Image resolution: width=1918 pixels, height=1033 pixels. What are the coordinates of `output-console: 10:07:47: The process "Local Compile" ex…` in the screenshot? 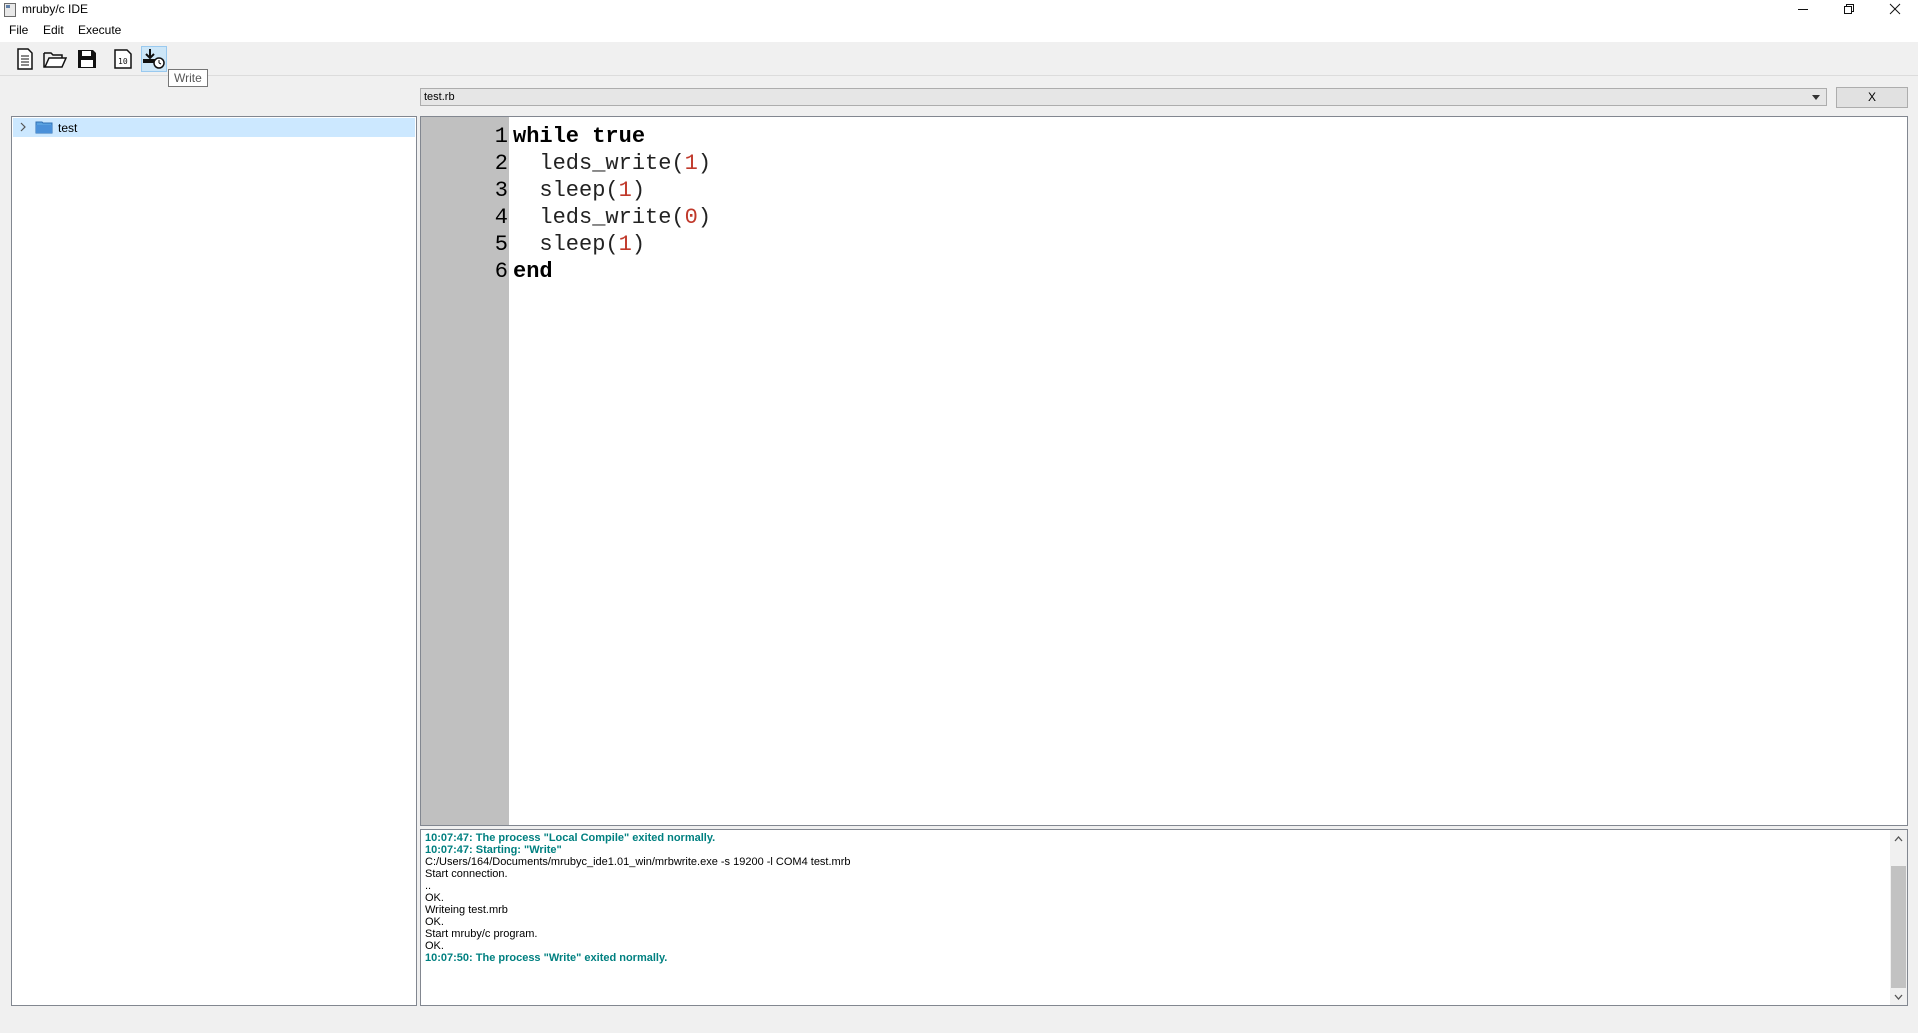 It's located at (1164, 917).